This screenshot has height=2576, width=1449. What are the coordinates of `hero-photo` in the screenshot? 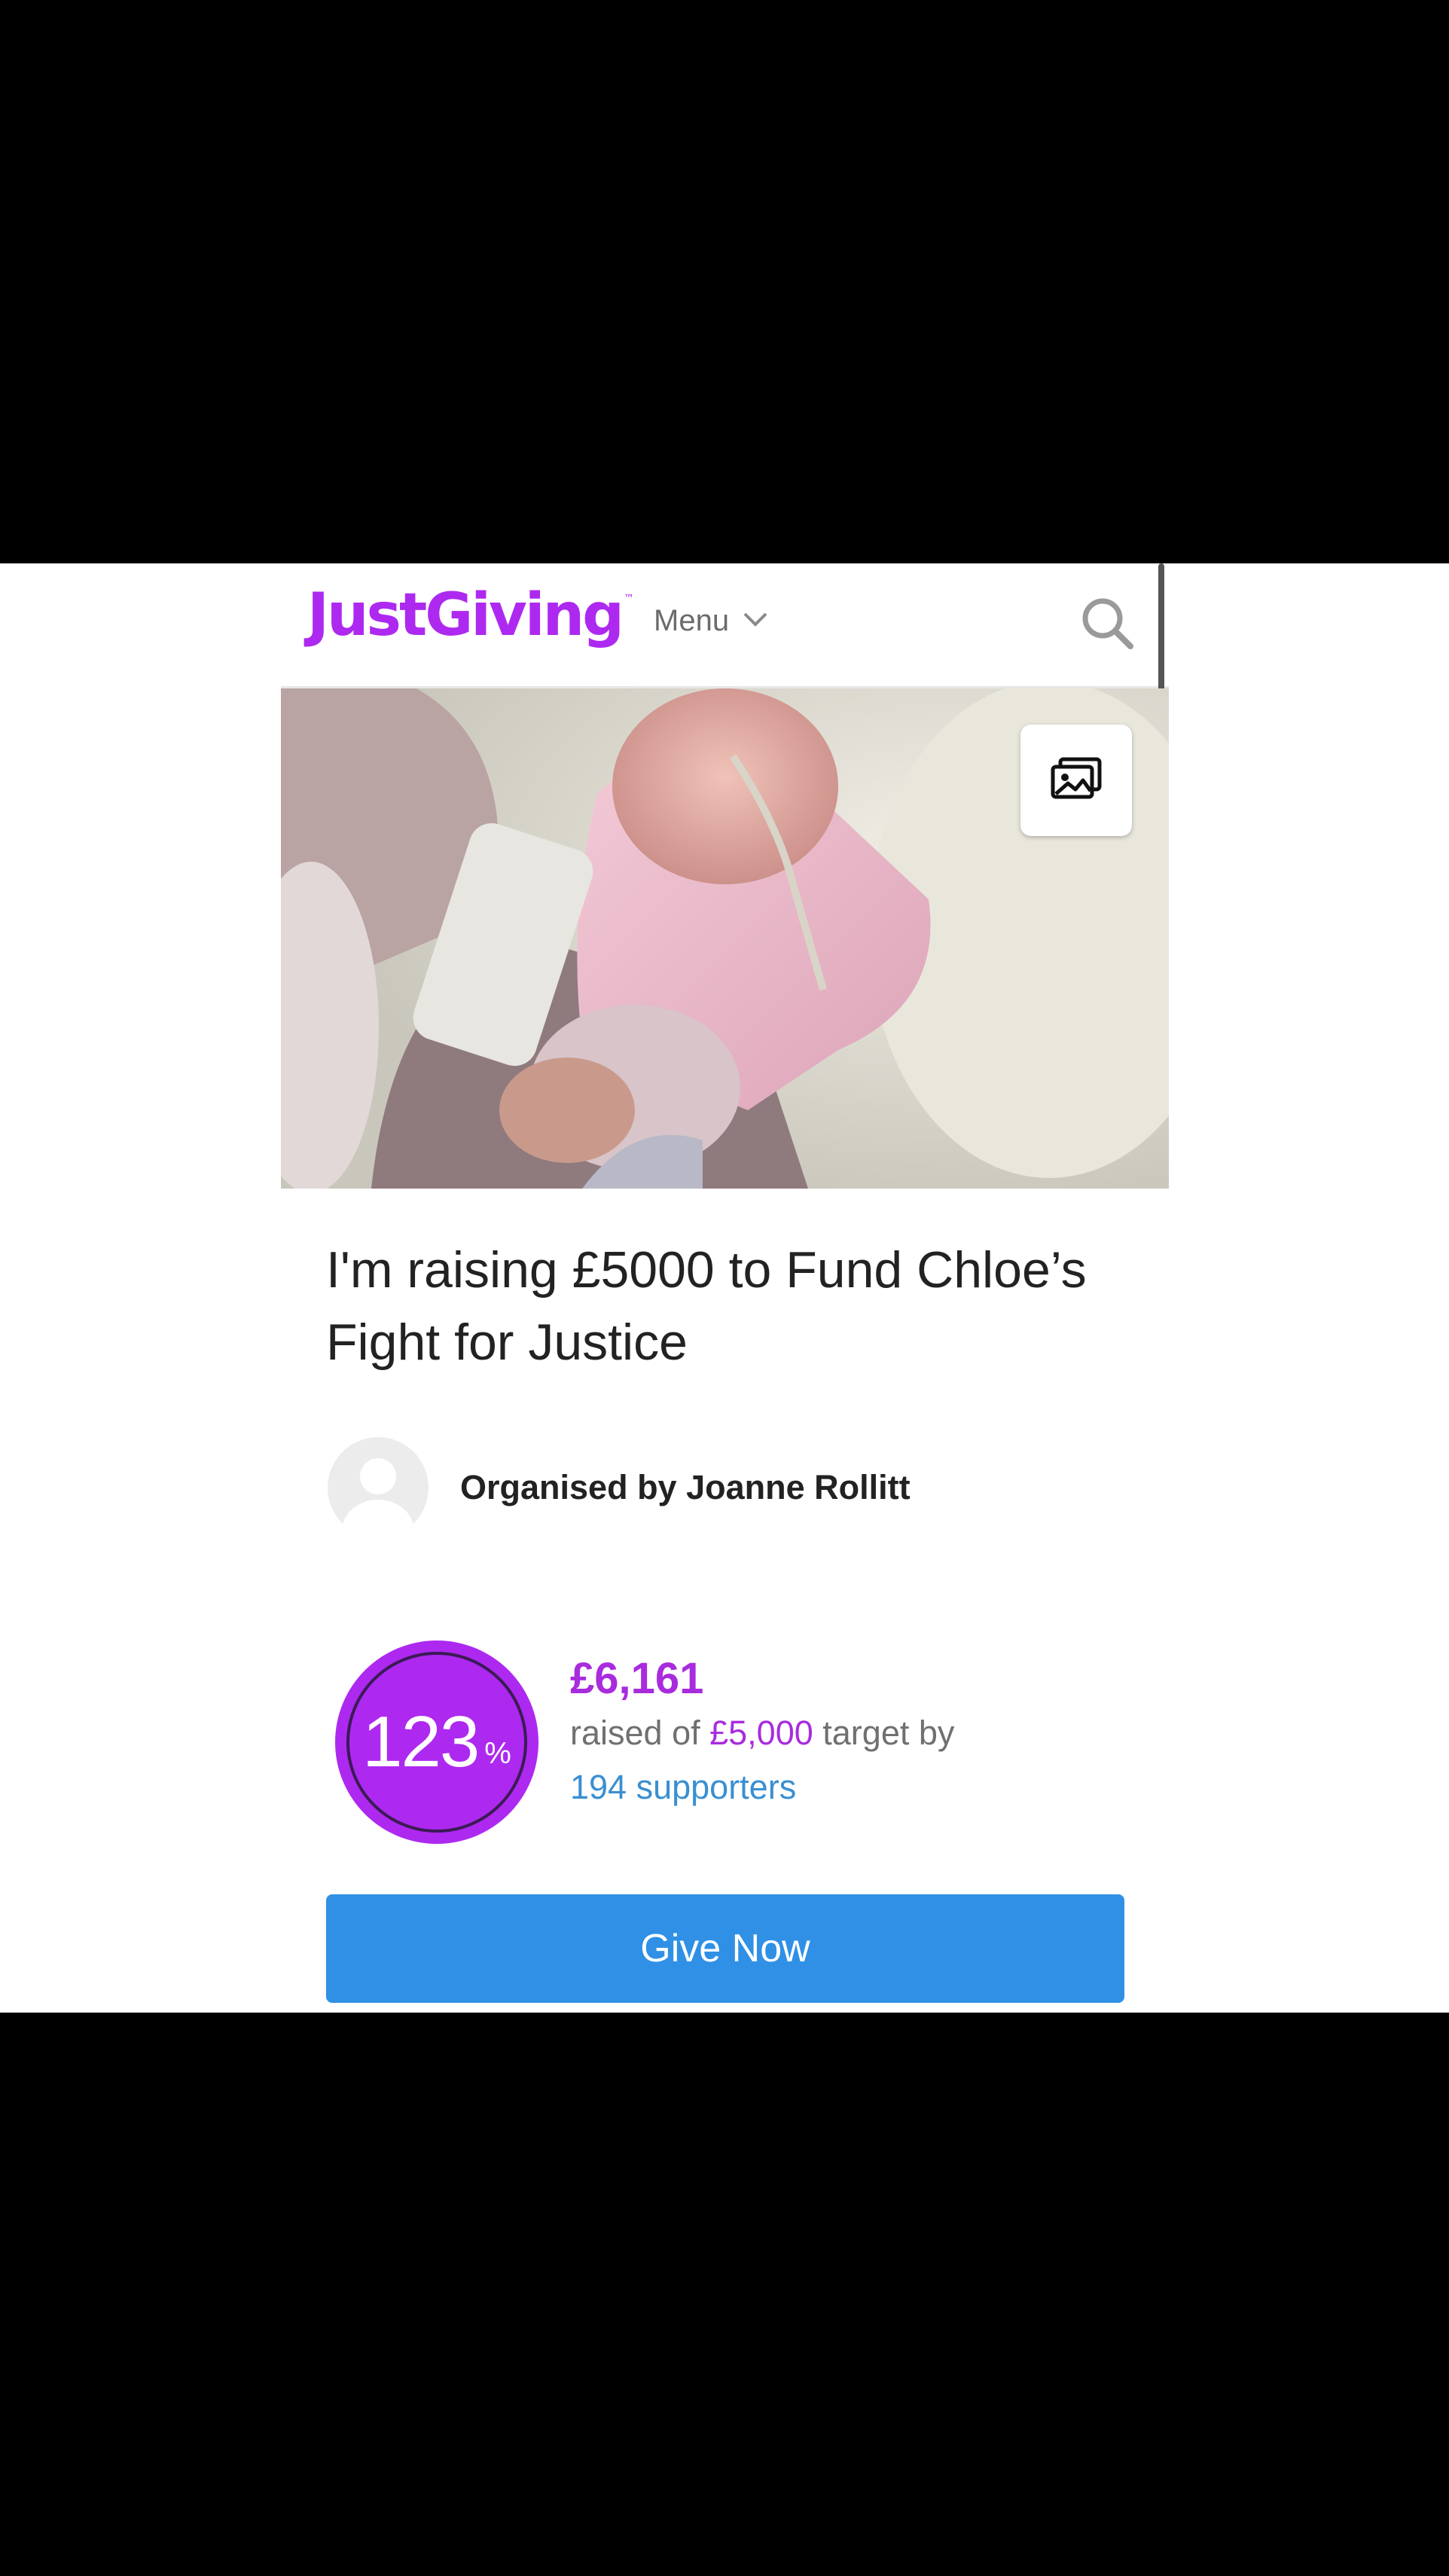 It's located at (725, 939).